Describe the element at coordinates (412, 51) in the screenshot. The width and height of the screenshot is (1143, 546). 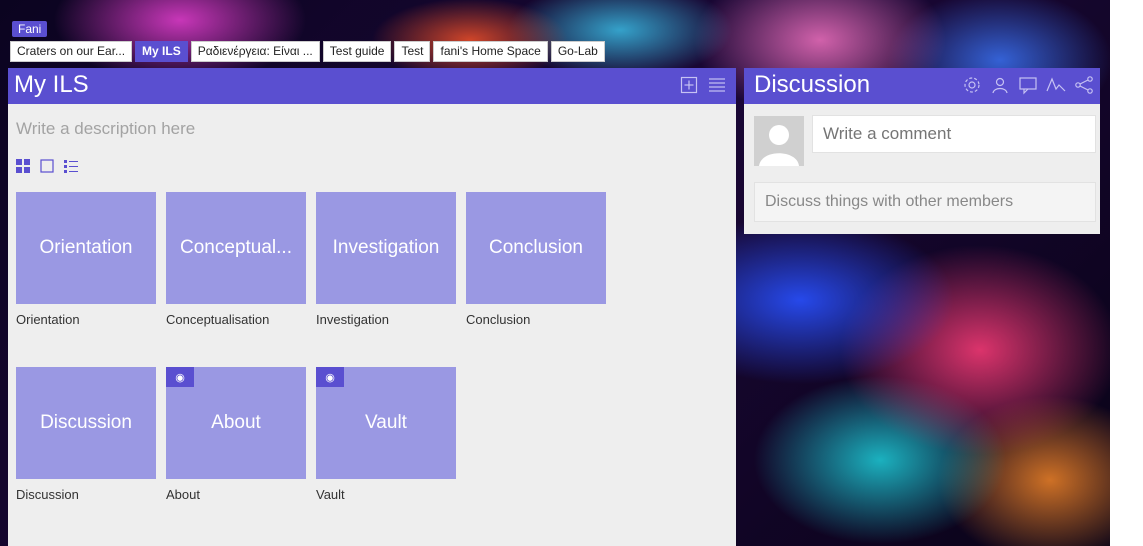
I see `tab-test: Test` at that location.